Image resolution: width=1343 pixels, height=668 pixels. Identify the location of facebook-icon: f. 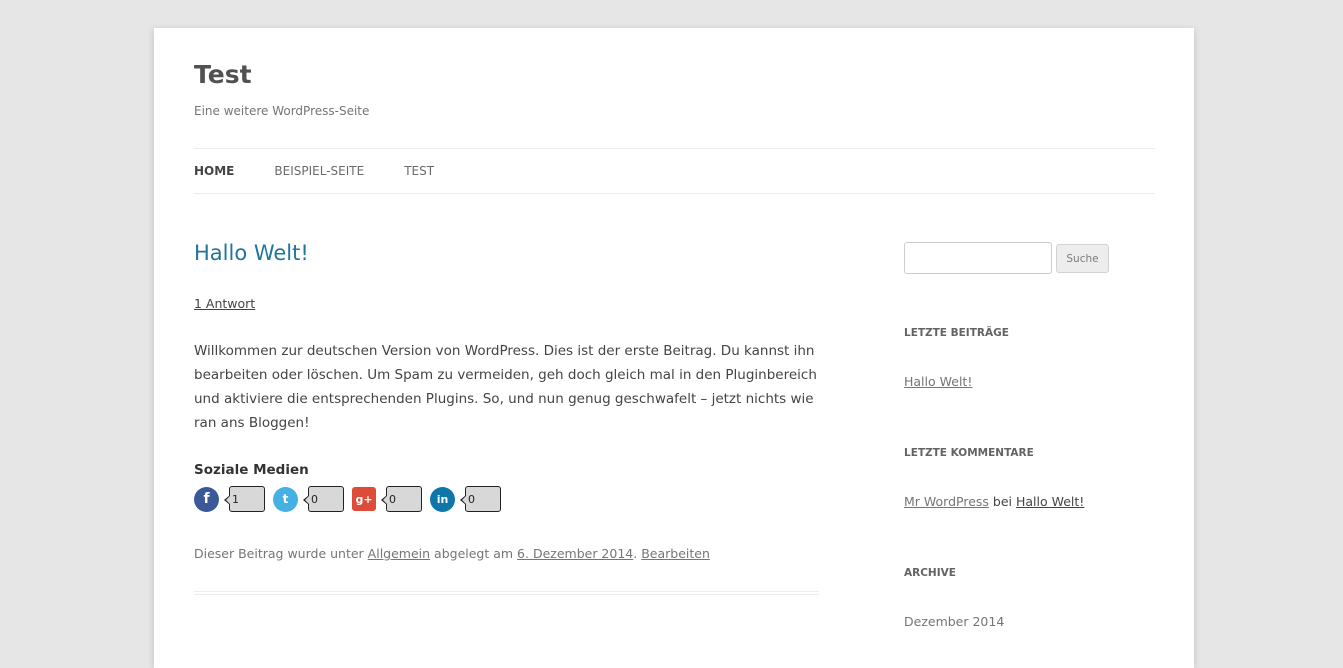
(206, 499).